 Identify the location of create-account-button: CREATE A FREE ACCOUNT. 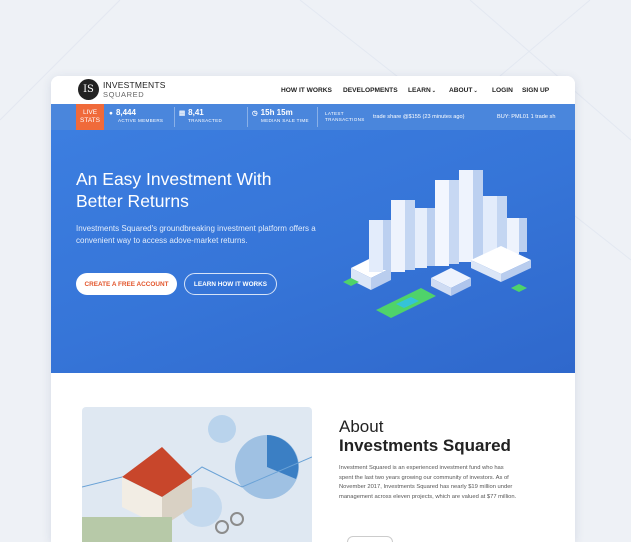
(126, 284).